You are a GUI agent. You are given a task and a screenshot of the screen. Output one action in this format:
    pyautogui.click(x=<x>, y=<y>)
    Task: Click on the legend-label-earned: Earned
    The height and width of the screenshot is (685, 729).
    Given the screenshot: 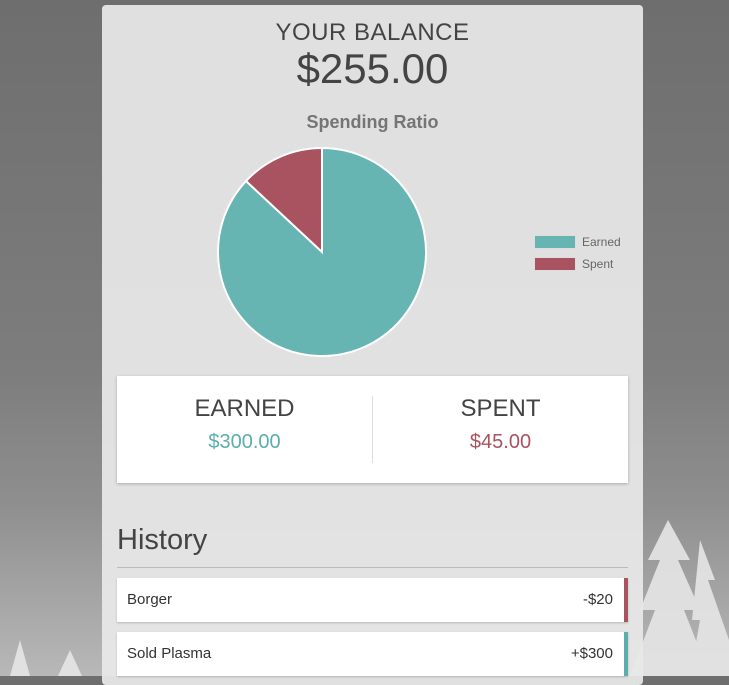 What is the action you would take?
    pyautogui.click(x=601, y=242)
    